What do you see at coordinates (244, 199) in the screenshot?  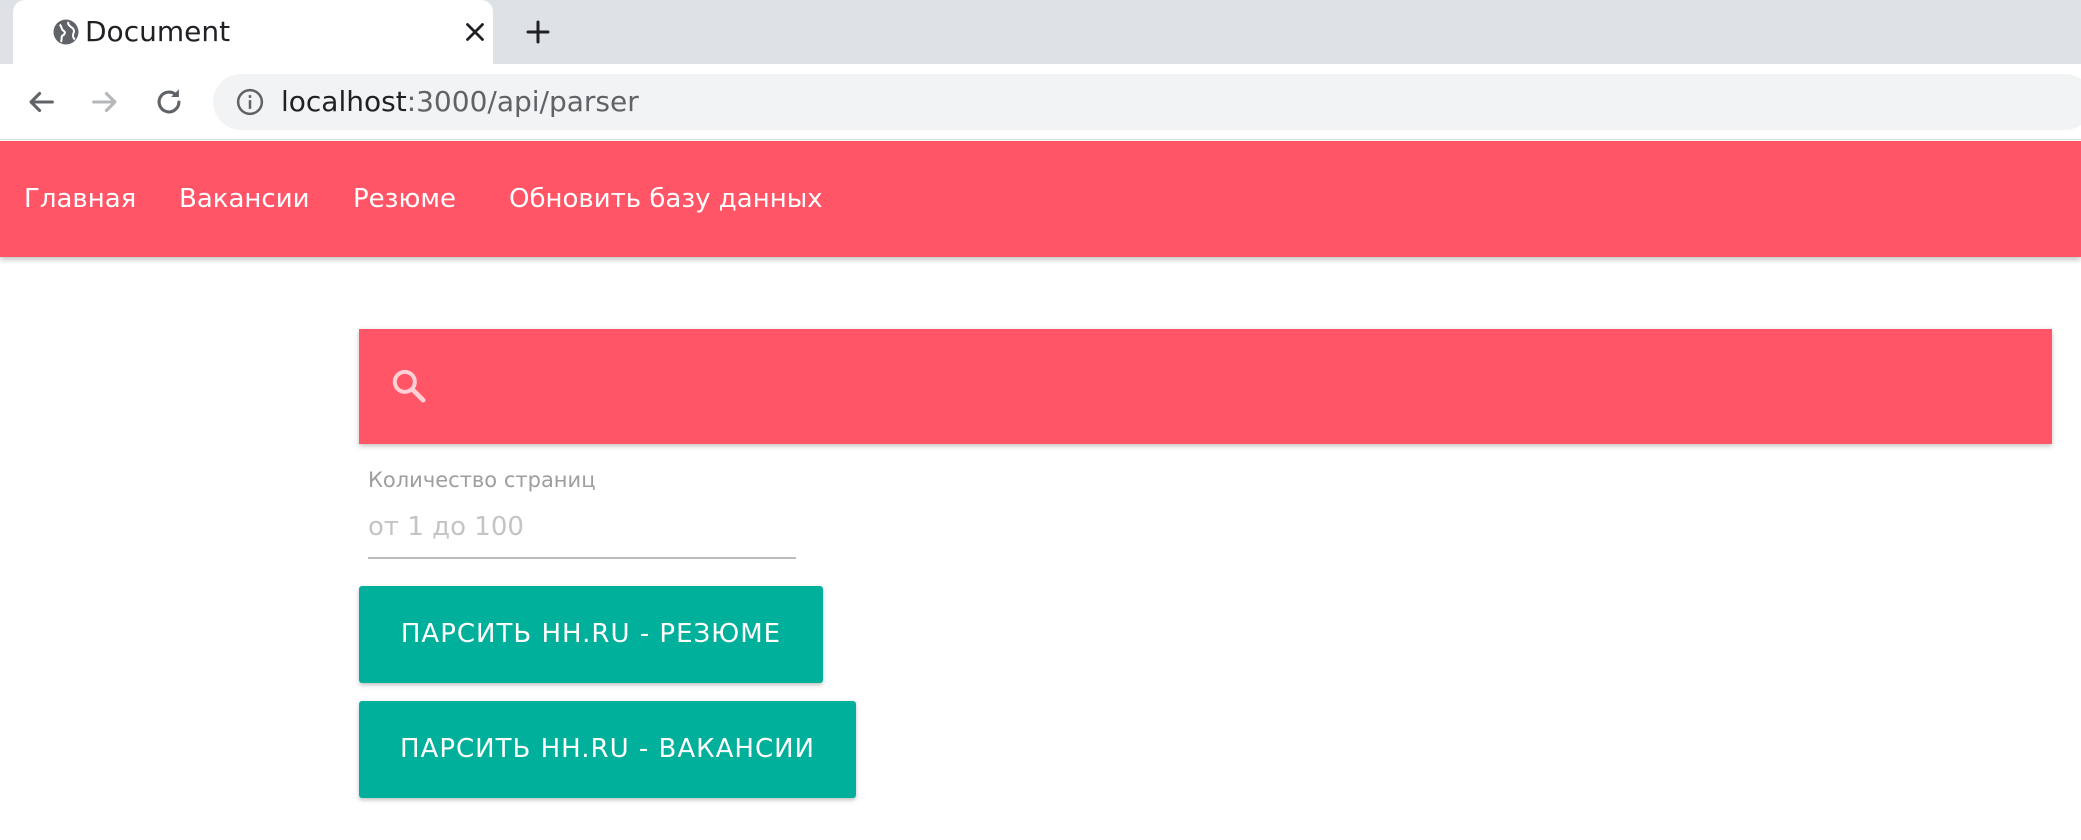 I see `nav-link-vacancies: Вакансии` at bounding box center [244, 199].